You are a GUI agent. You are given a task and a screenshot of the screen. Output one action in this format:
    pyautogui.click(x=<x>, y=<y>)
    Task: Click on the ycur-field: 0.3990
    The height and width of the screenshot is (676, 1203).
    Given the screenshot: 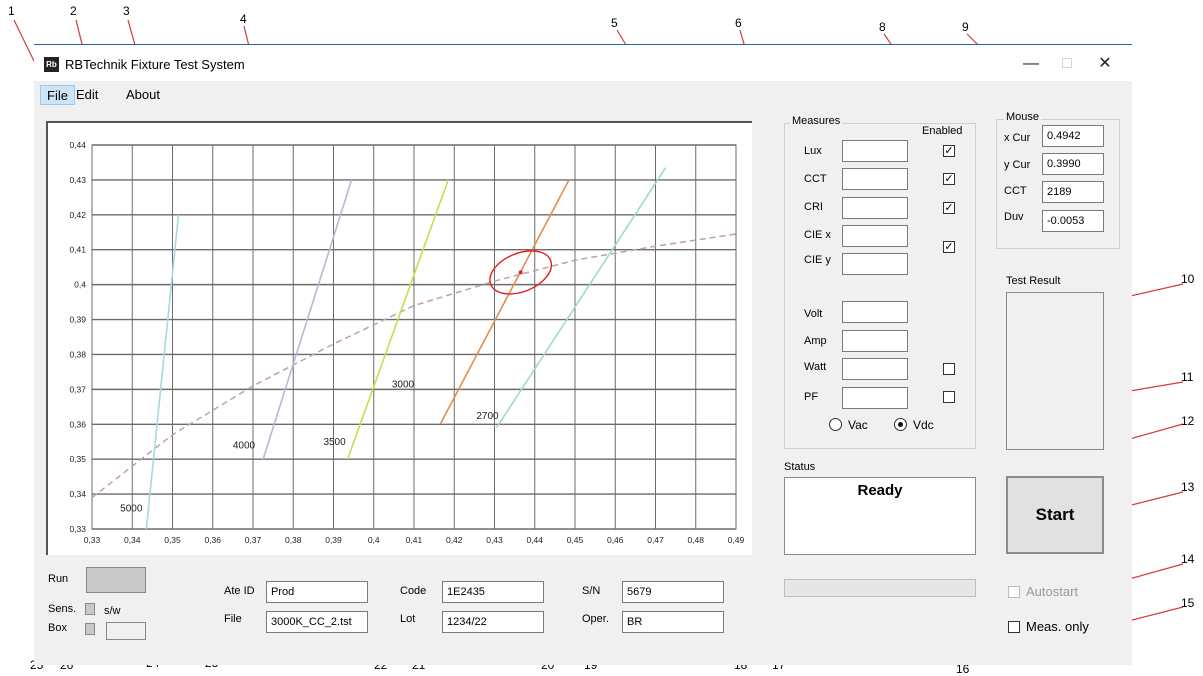 What is the action you would take?
    pyautogui.click(x=1073, y=164)
    